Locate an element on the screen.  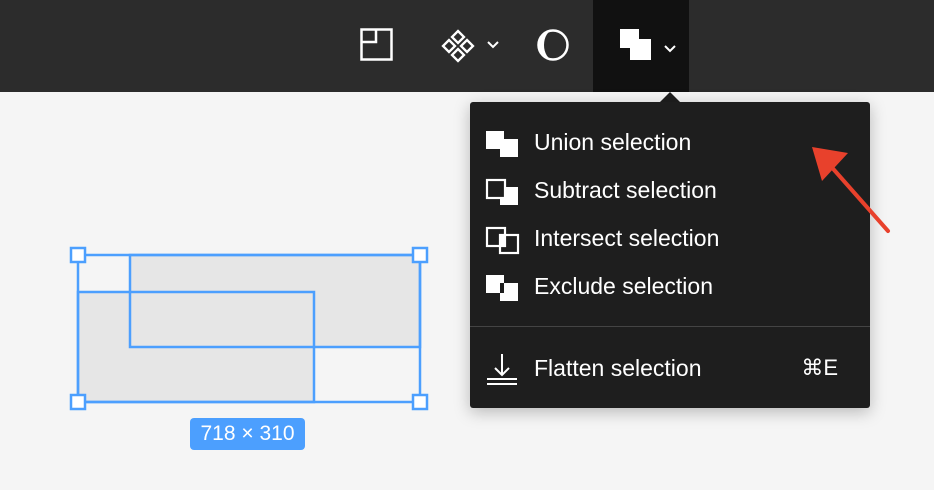
menu-item-flatten-selection: Flatten selection ⌘E is located at coordinates (670, 368).